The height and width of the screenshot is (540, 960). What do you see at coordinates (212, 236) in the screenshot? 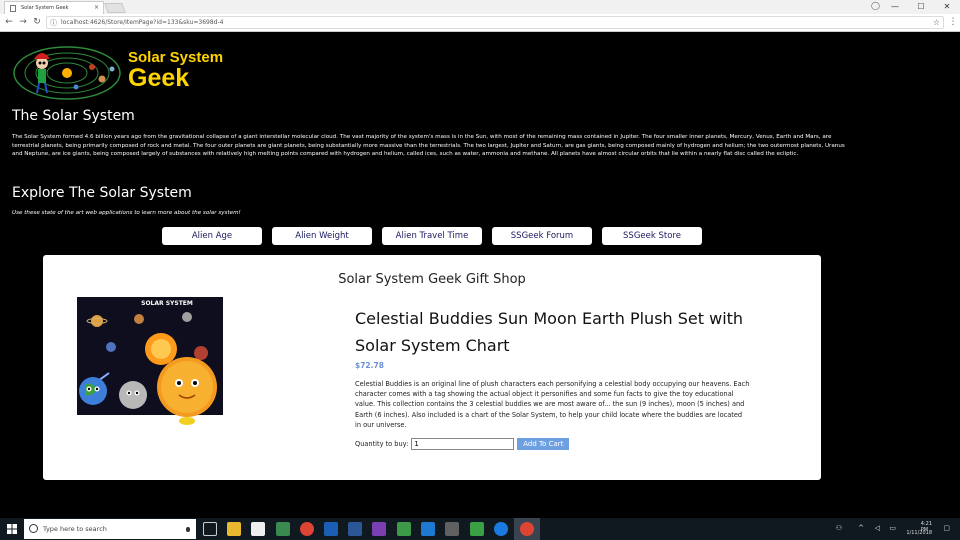
I see `alien-age-button: Alien Age` at bounding box center [212, 236].